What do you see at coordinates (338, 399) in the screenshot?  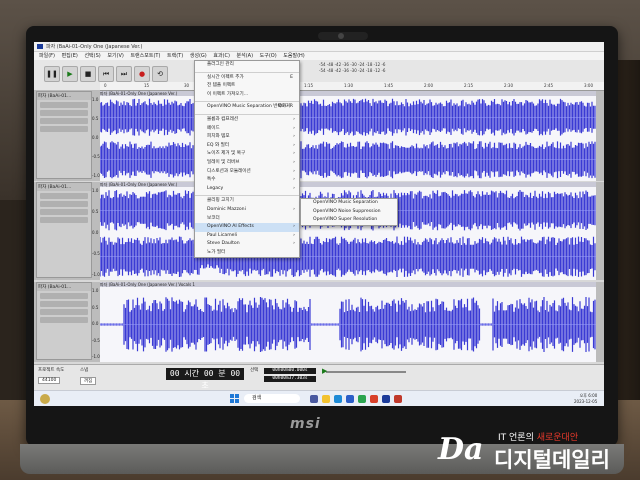 I see `edge-browser-icon` at bounding box center [338, 399].